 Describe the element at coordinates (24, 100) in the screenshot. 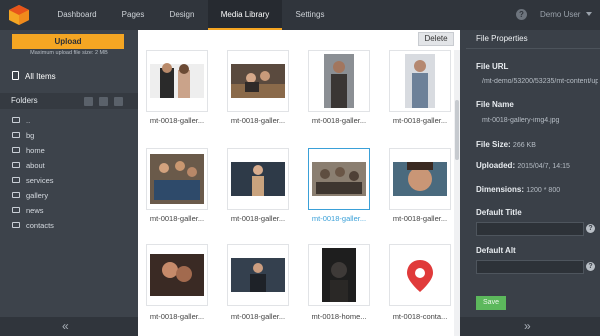

I see `folders-title: Folders` at that location.